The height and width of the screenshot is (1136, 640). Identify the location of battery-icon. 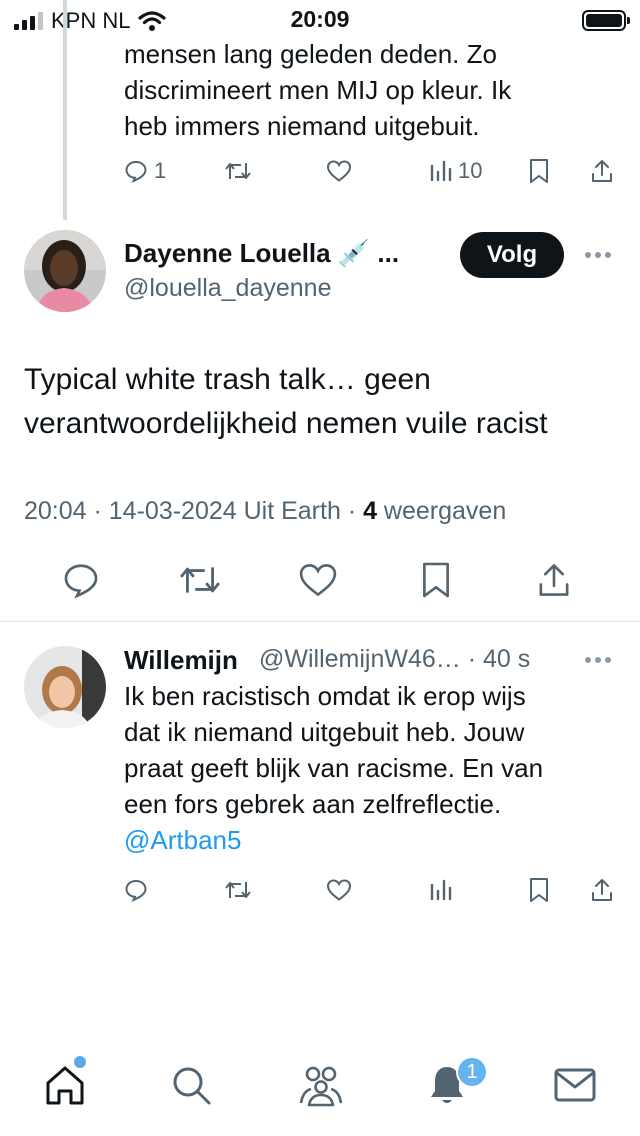
(606, 20).